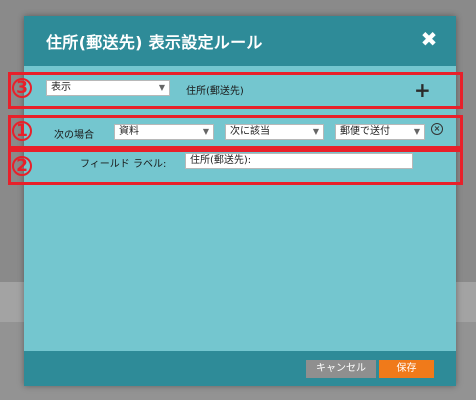 Image resolution: width=476 pixels, height=400 pixels. I want to click on dialog-header: 住所(郵送先) 表示設定ルール ✖, so click(240, 41).